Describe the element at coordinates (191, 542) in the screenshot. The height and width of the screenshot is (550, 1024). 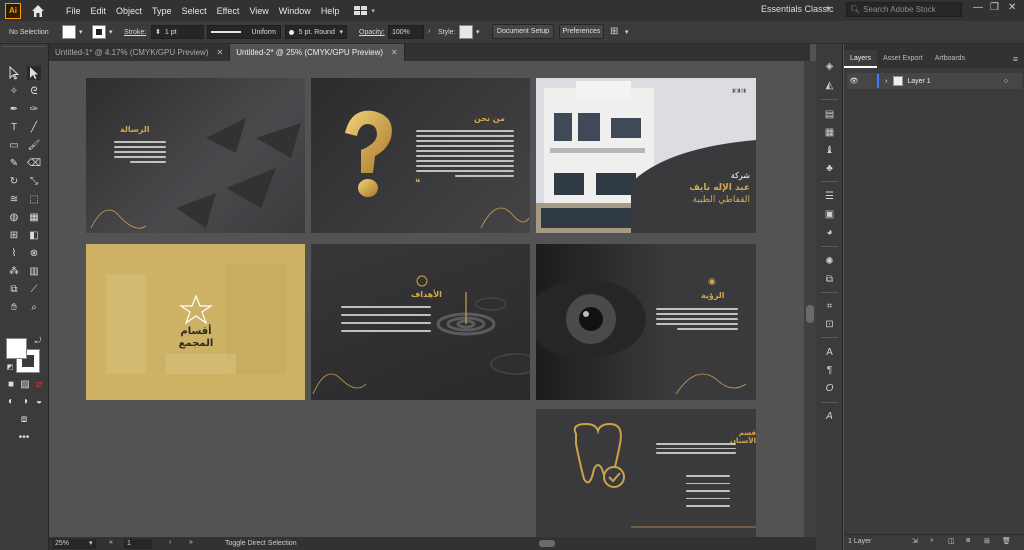
I see `last-artboard-icon: »` at that location.